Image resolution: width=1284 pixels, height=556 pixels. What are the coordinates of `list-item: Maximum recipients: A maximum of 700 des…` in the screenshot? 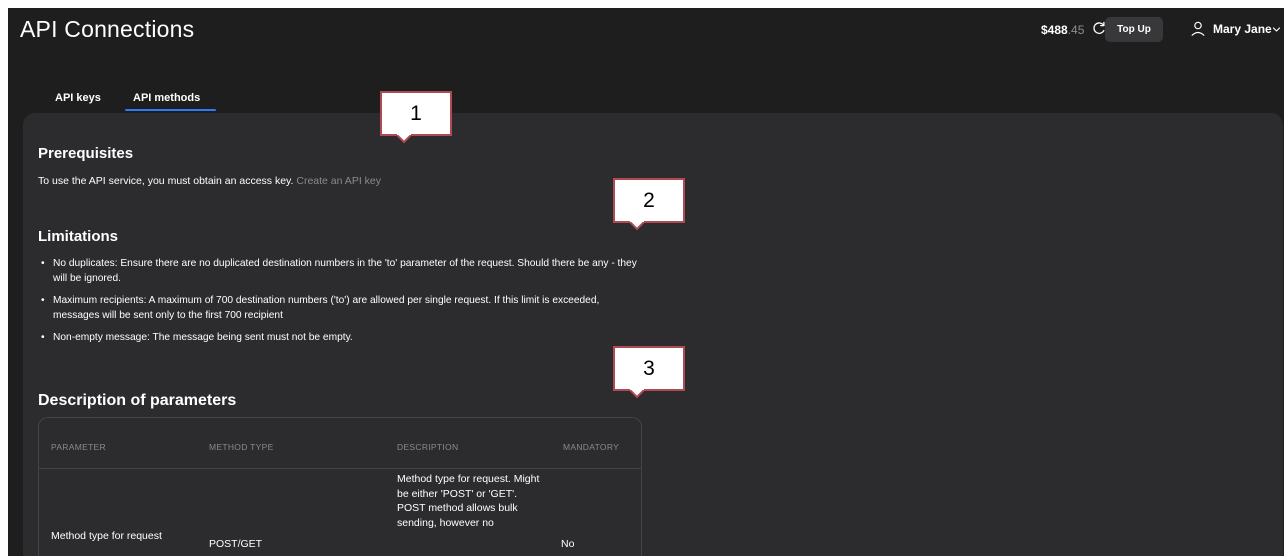 It's located at (343, 308).